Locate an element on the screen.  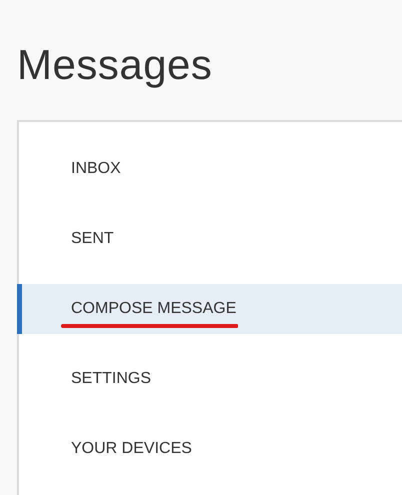
nav-item: COMPOSE MESSAGE is located at coordinates (209, 309).